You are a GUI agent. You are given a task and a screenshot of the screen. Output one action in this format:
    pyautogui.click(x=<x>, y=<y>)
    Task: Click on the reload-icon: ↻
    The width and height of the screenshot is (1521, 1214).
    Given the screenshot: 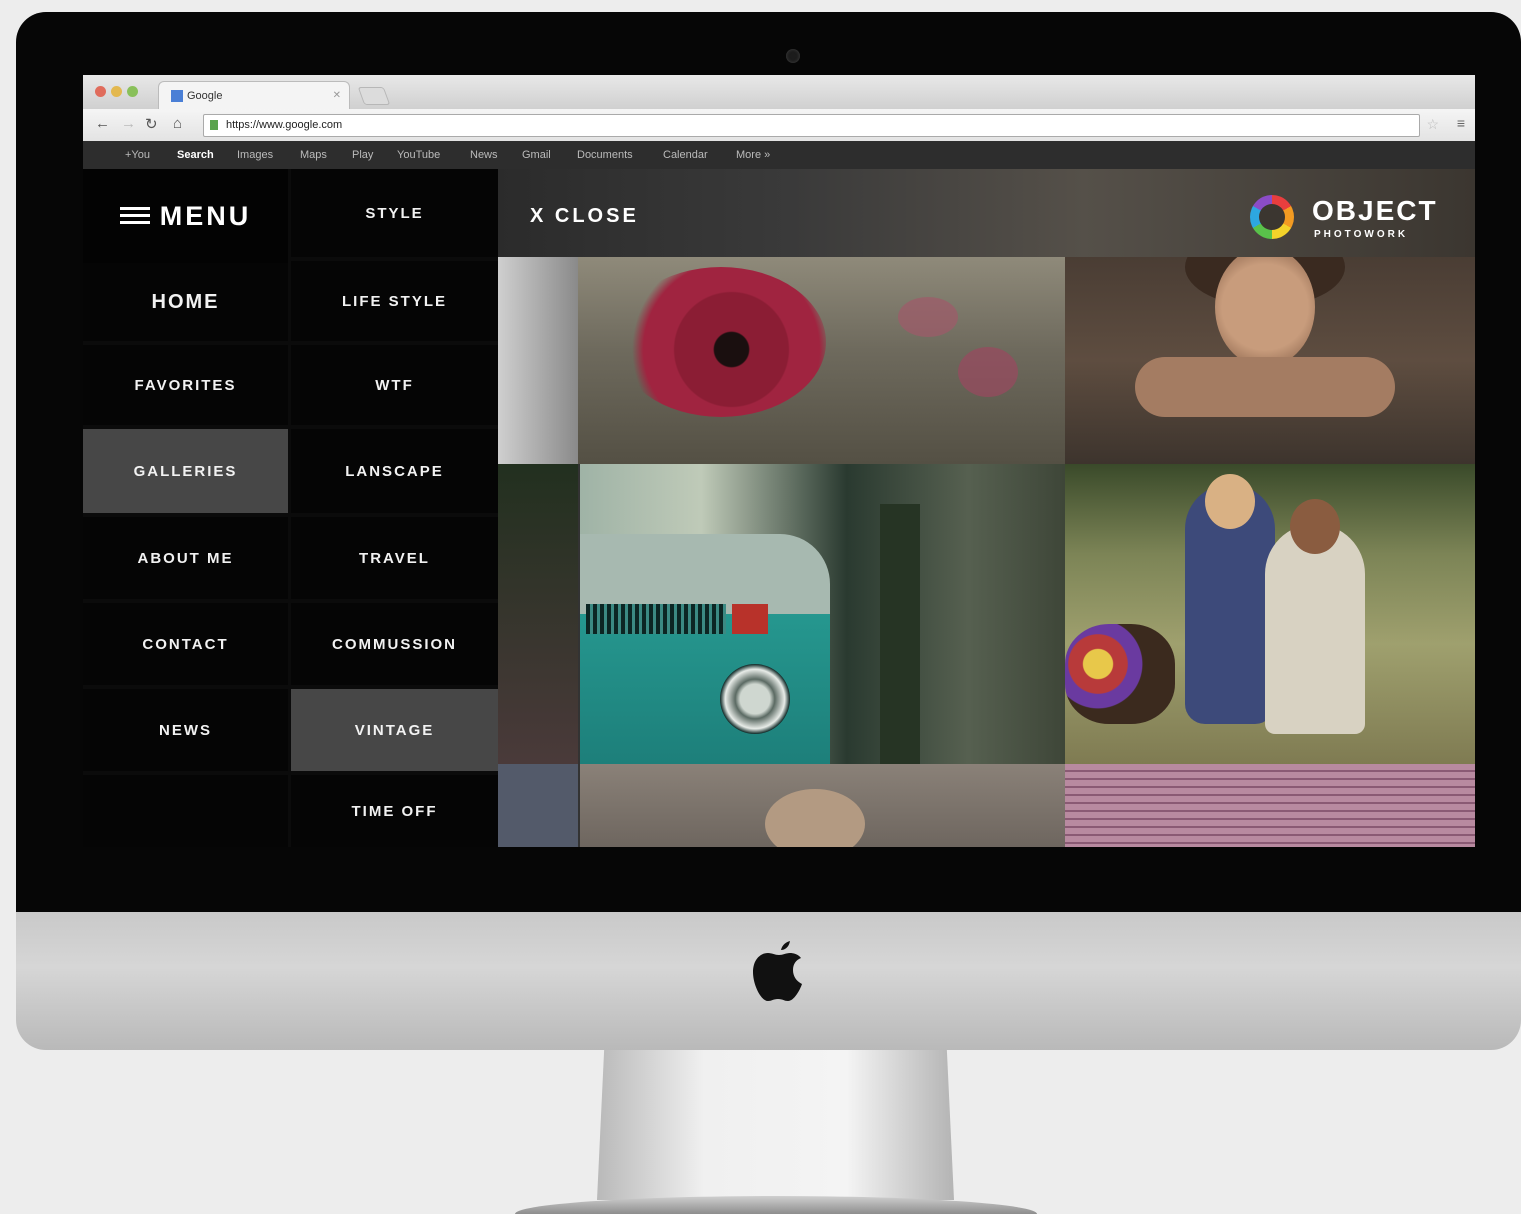 What is the action you would take?
    pyautogui.click(x=151, y=124)
    